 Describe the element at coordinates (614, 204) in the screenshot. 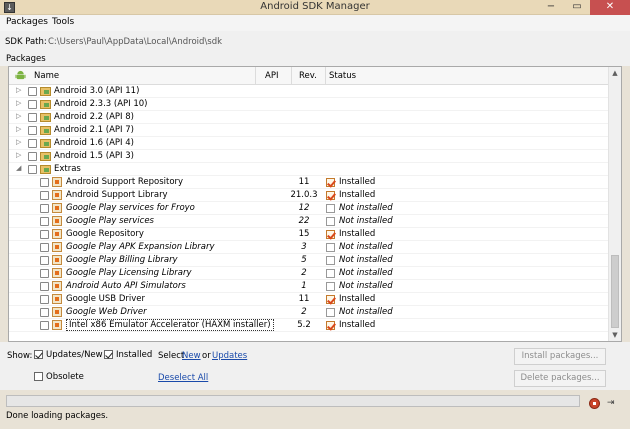

I see `vertical-scrollbar: ▲ ▼` at that location.